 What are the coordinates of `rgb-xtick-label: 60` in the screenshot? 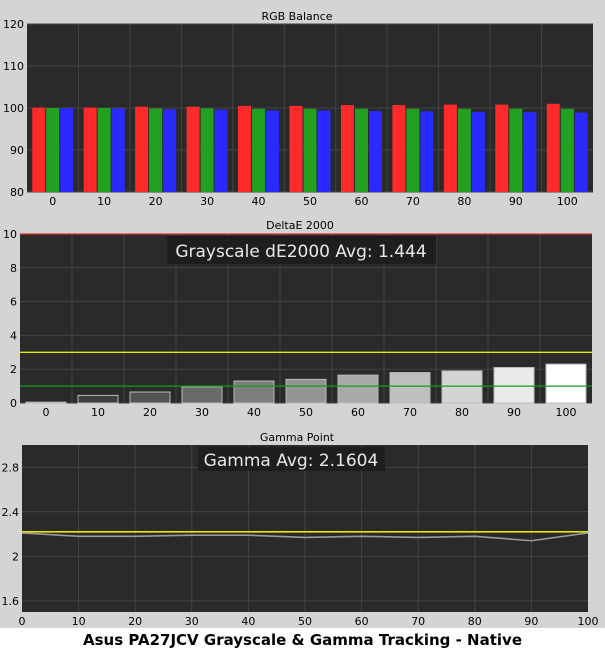 It's located at (361, 201).